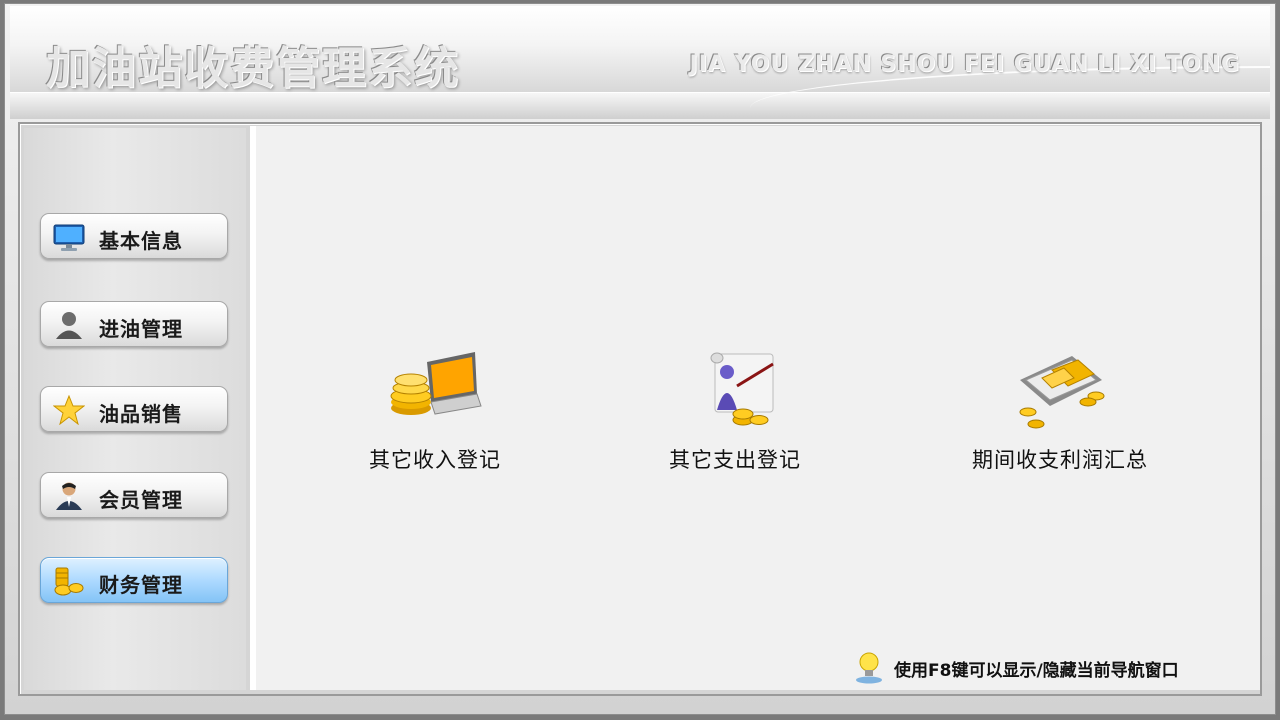 The height and width of the screenshot is (720, 1280). I want to click on nav-label: 基本信息, so click(141, 241).